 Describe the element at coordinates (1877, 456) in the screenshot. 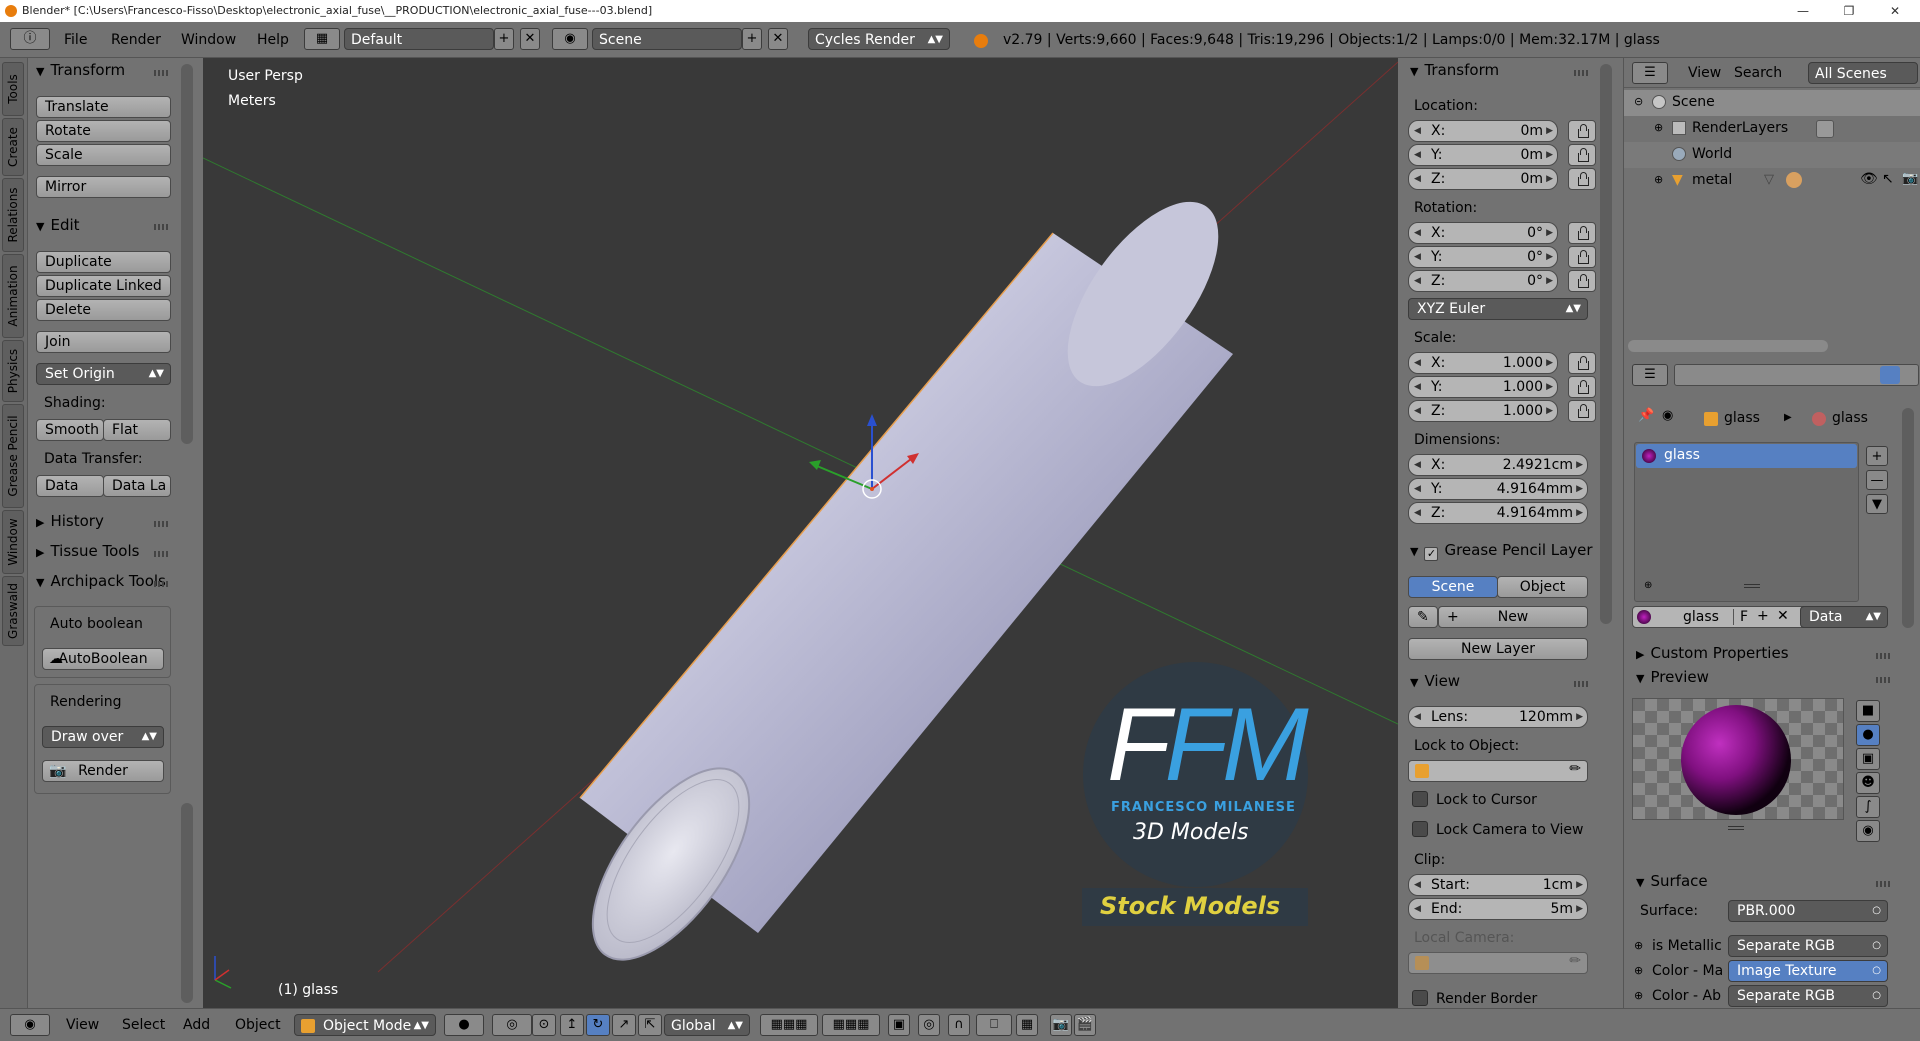

I see `add-material-slot-icon: +` at that location.